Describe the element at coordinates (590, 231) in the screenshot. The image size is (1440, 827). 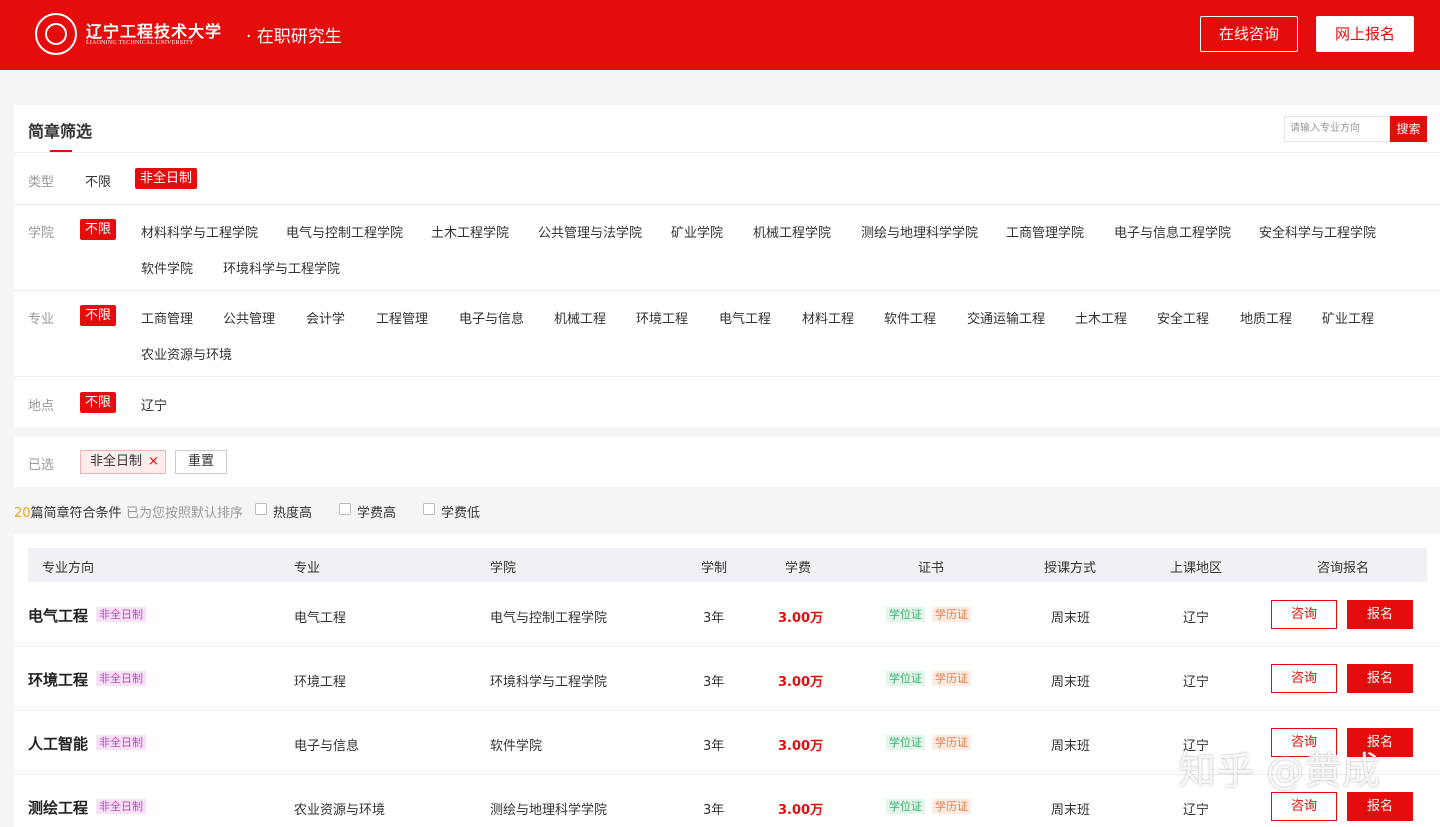
I see `college-option: 公共管理与法学院` at that location.